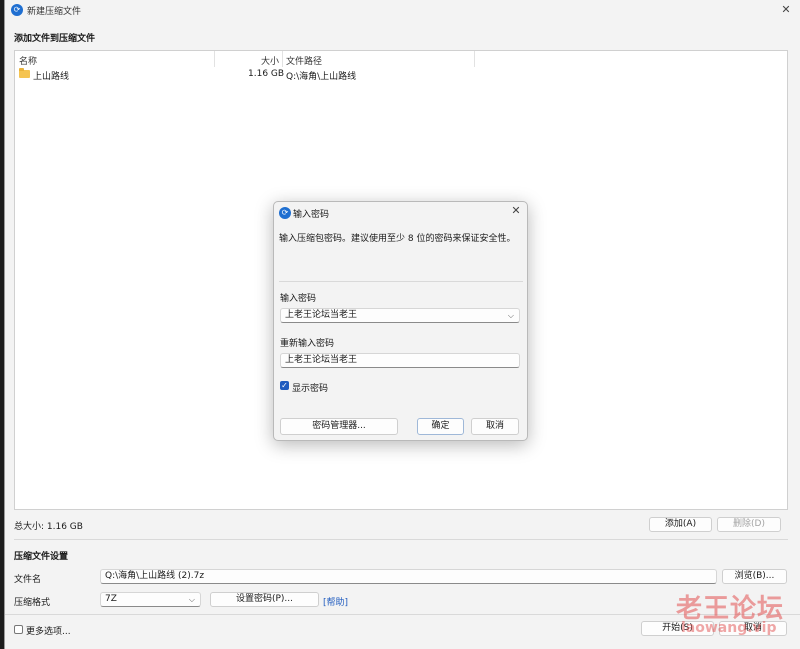  Describe the element at coordinates (321, 315) in the screenshot. I see `password-input-value: 上老王论坛当老王` at that location.